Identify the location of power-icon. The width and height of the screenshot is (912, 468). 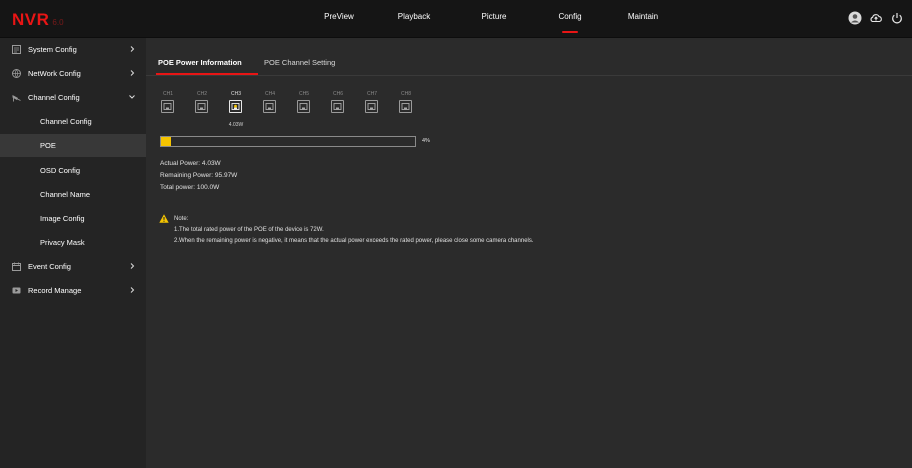
(897, 18).